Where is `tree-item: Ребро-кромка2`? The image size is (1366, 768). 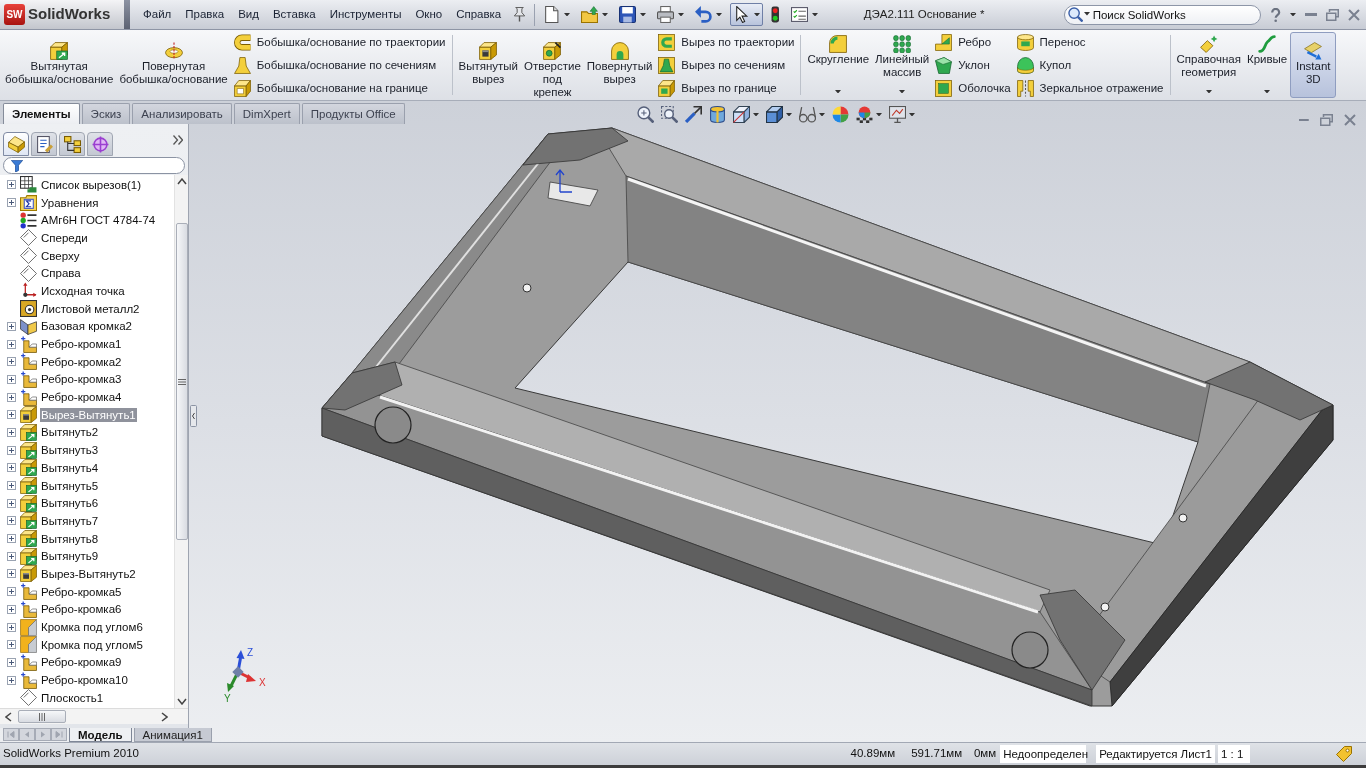 tree-item: Ребро-кромка2 is located at coordinates (81, 361).